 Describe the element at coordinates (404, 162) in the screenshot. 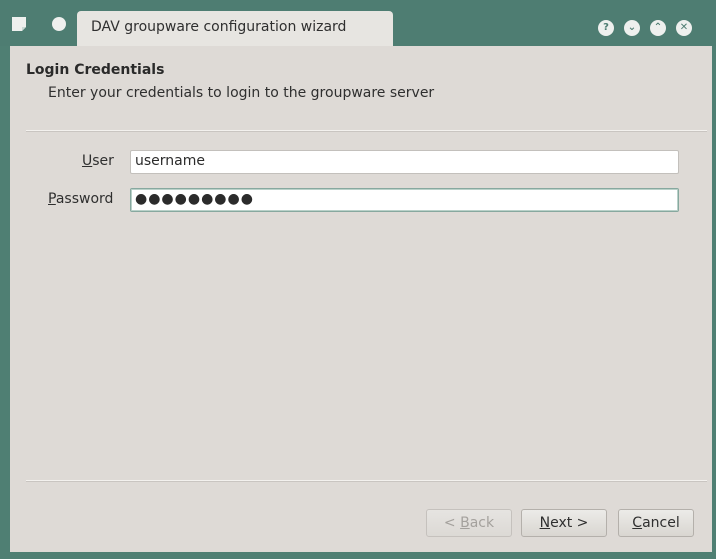

I see `user-input: username` at that location.